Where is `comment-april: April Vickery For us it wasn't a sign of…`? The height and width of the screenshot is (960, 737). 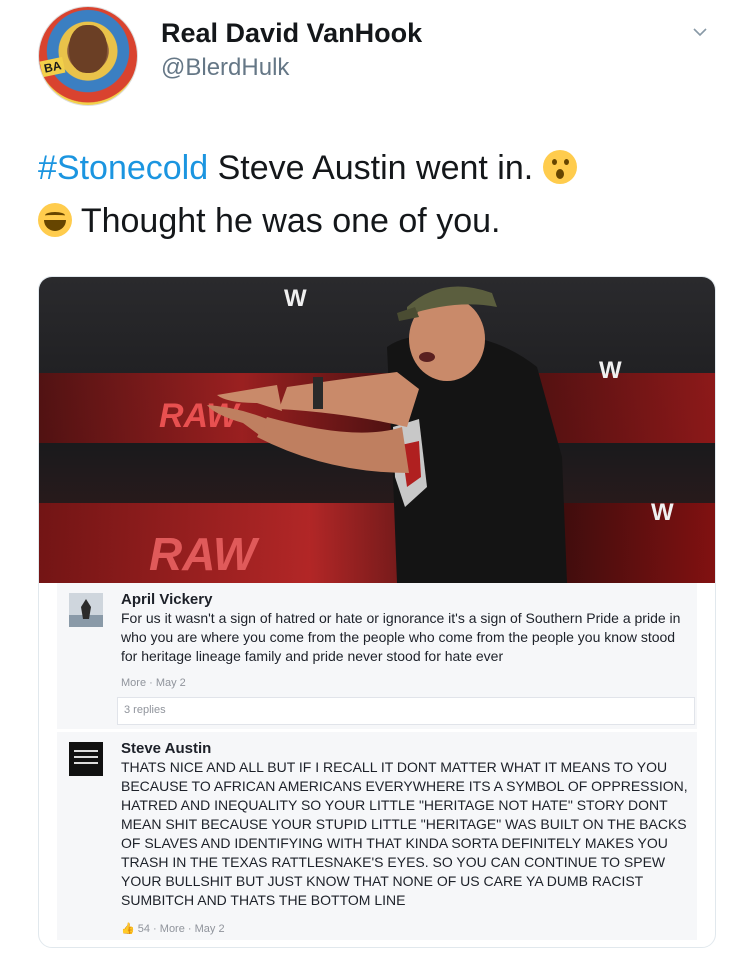 comment-april: April Vickery For us it wasn't a sign of… is located at coordinates (377, 656).